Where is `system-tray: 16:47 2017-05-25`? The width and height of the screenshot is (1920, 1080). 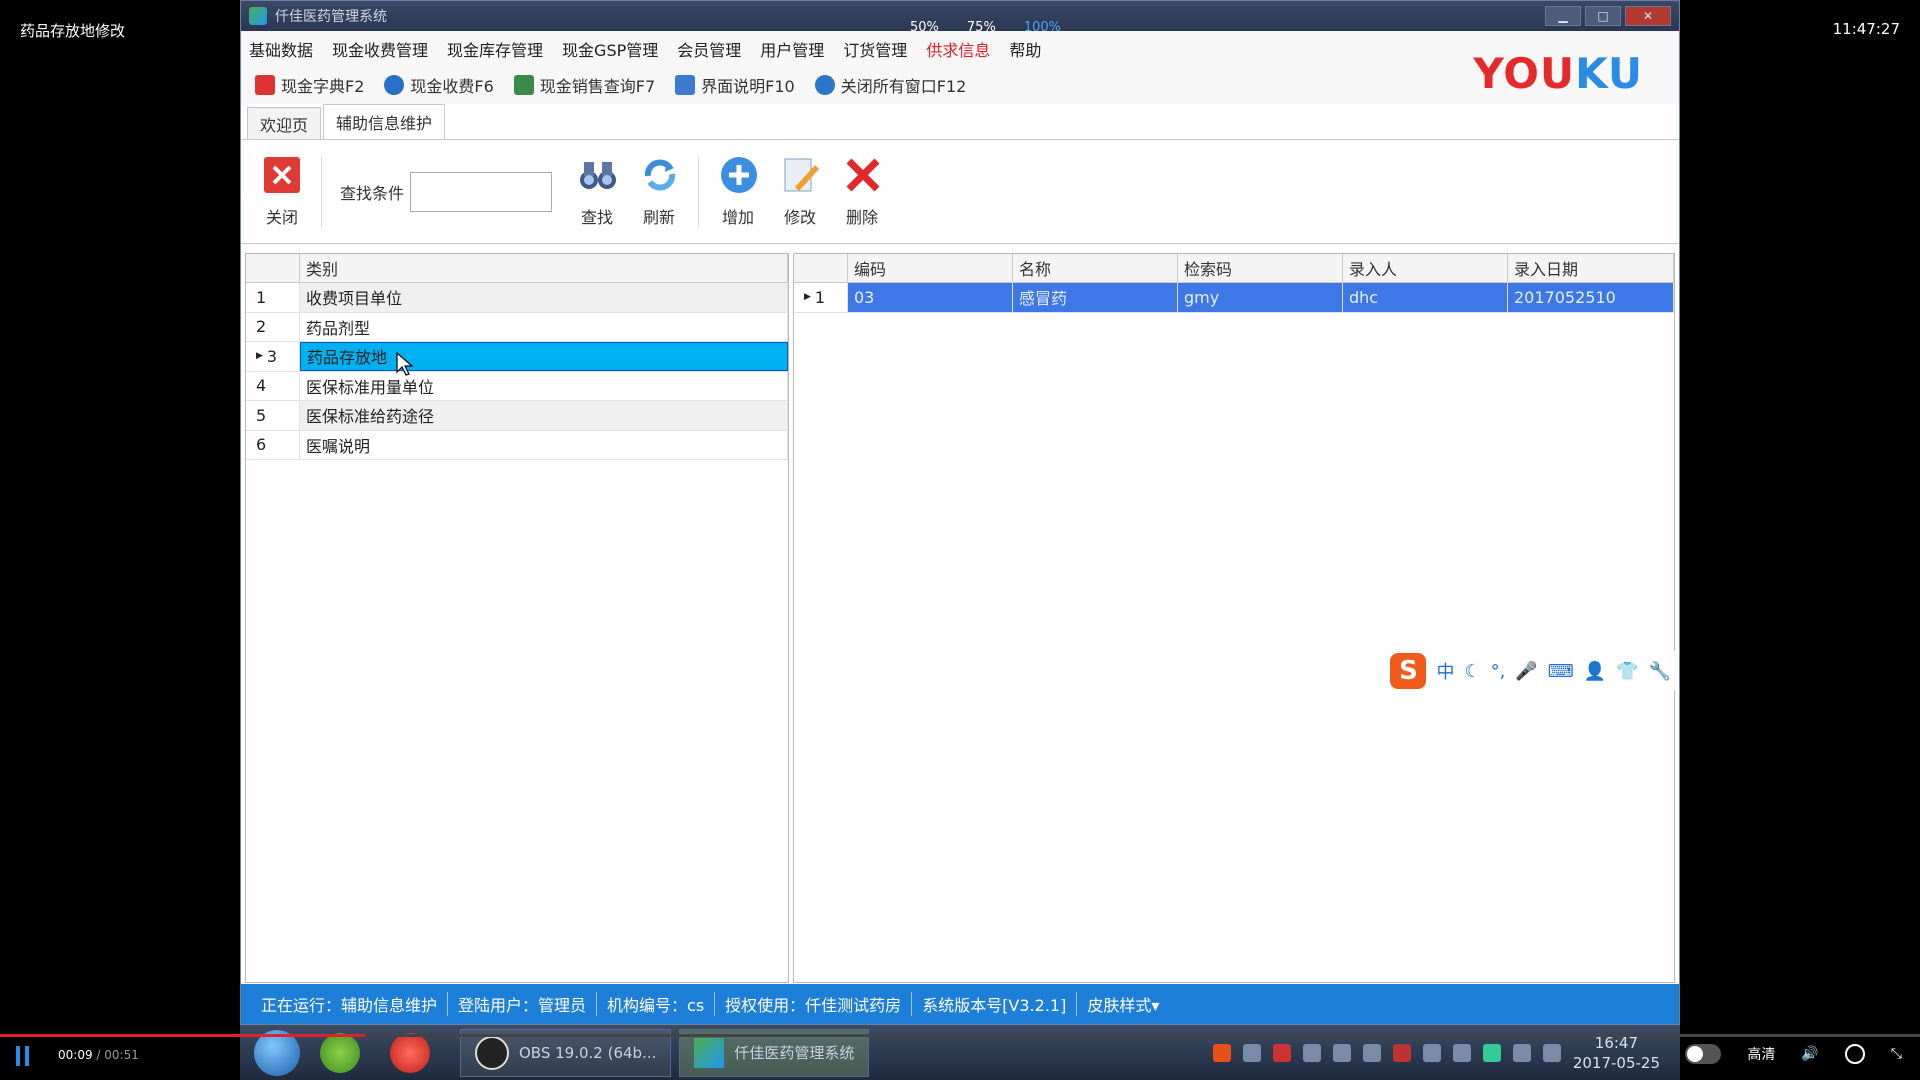
system-tray: 16:47 2017-05-25 is located at coordinates (1436, 1053).